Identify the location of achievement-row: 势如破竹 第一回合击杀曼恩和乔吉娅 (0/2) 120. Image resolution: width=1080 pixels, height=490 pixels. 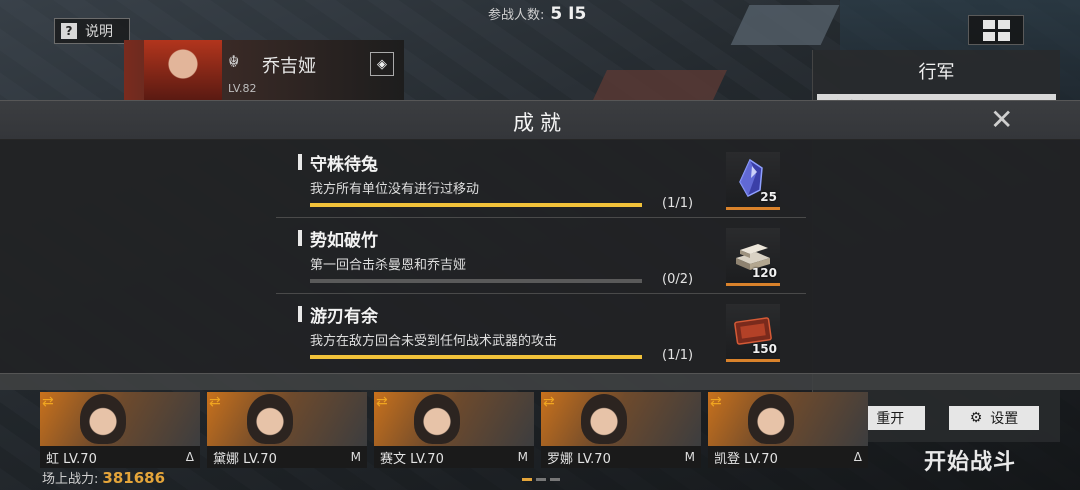
(541, 256).